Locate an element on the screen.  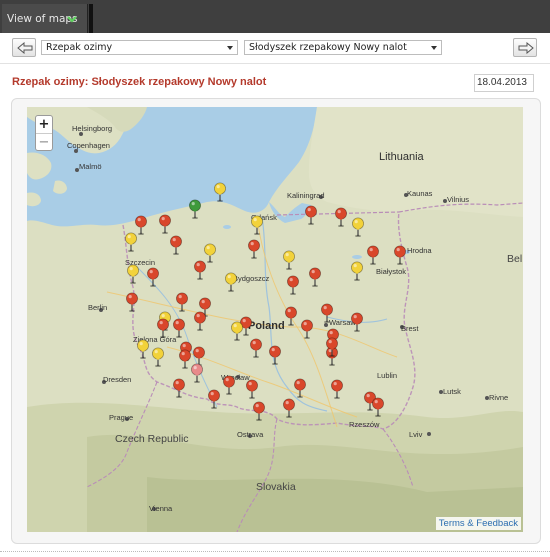
map-label-malmo: Malmö is located at coordinates (90, 166).